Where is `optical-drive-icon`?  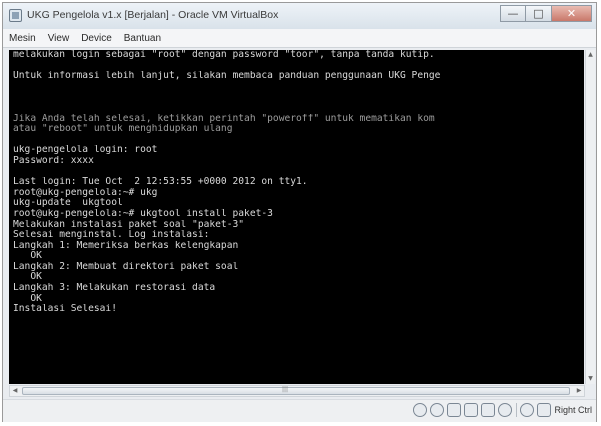
optical-drive-icon is located at coordinates (437, 410).